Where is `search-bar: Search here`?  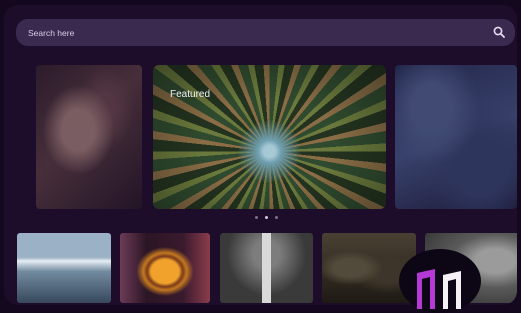
search-bar: Search here is located at coordinates (265, 32).